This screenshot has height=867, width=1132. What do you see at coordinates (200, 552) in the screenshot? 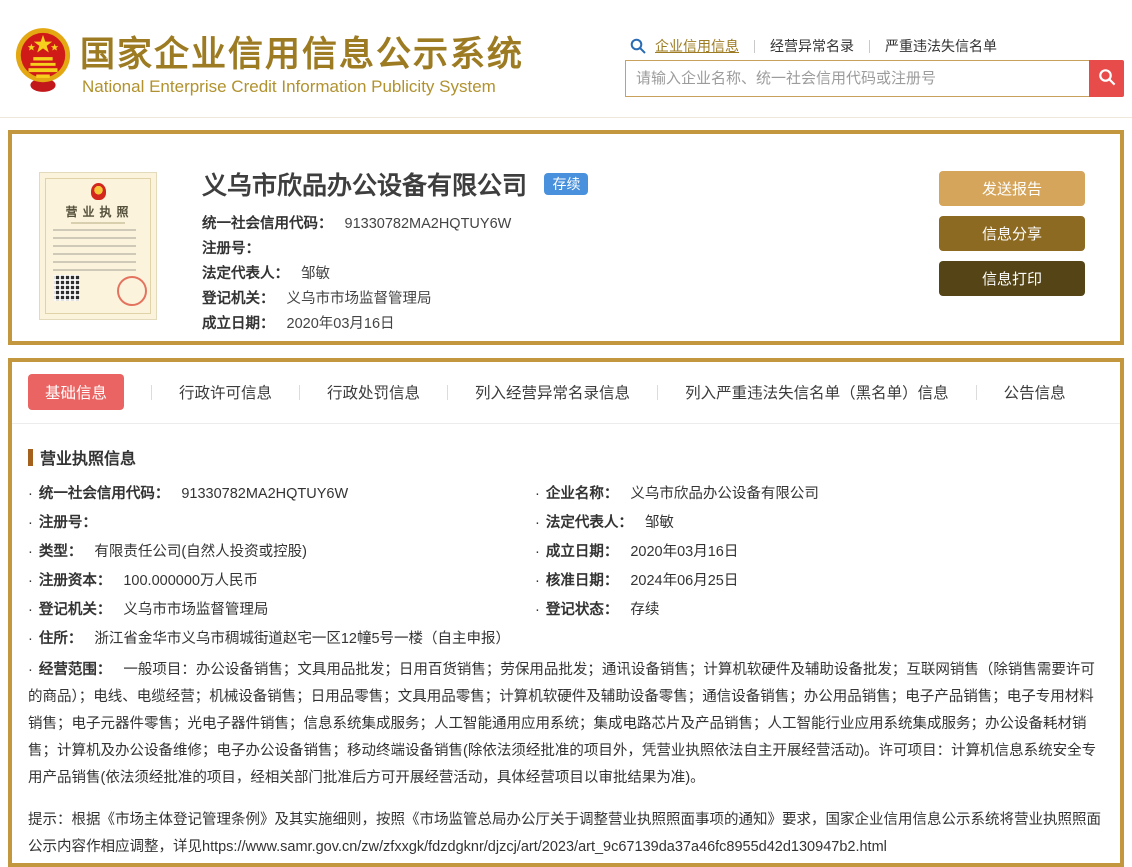
I see `field-value: 有限责任公司(自然人投资或控股)` at bounding box center [200, 552].